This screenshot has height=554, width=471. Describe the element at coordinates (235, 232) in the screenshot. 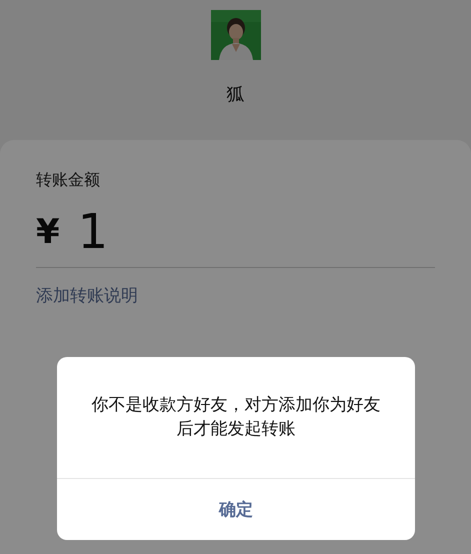

I see `amount-field: ¥ 1` at that location.